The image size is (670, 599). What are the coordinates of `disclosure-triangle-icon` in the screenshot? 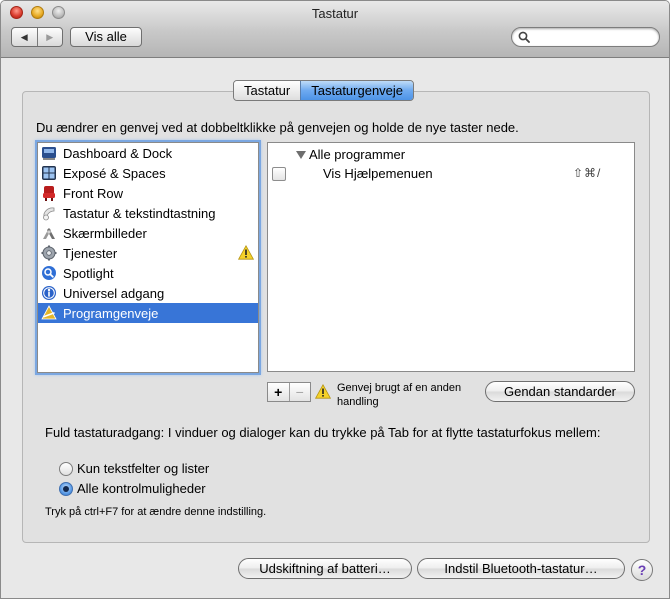 It's located at (301, 155).